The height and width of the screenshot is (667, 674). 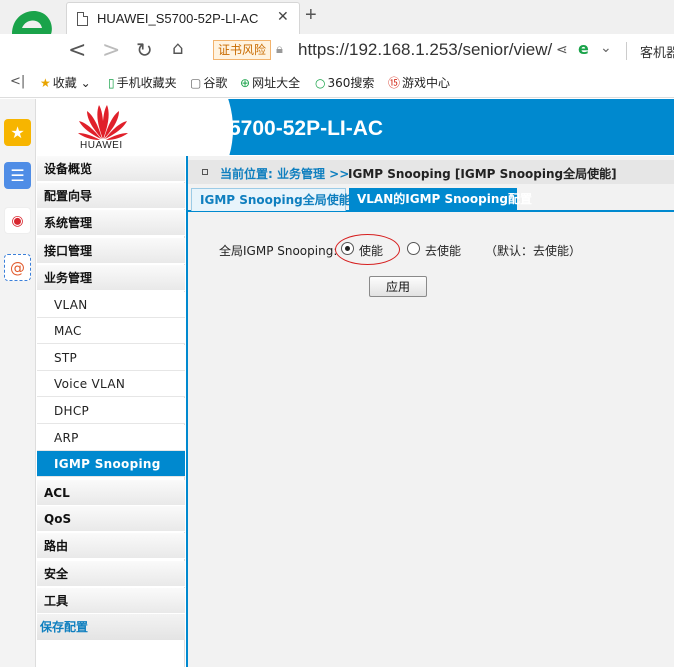 I want to click on new-tab-icon: +, so click(x=311, y=15).